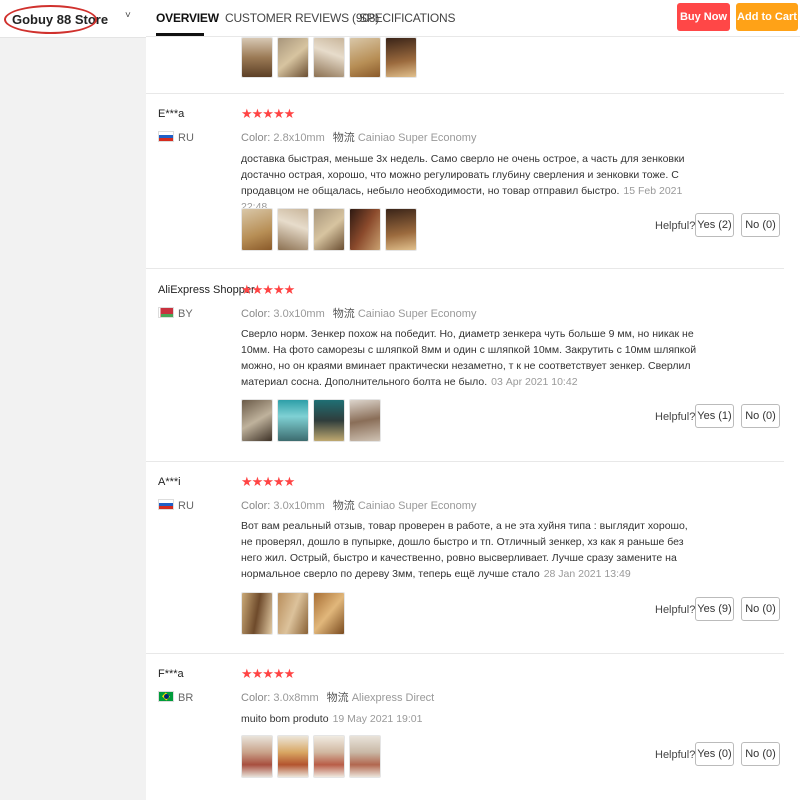 The height and width of the screenshot is (800, 800). What do you see at coordinates (359, 138) in the screenshot?
I see `review-sku-info: Color: 2.8x10mm 物流 Cainiao Super Economy` at bounding box center [359, 138].